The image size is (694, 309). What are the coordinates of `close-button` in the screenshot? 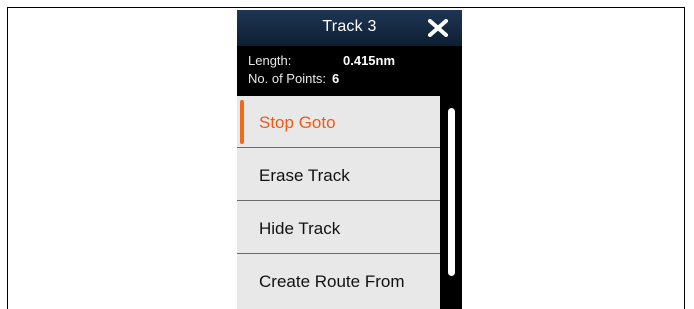 It's located at (438, 28).